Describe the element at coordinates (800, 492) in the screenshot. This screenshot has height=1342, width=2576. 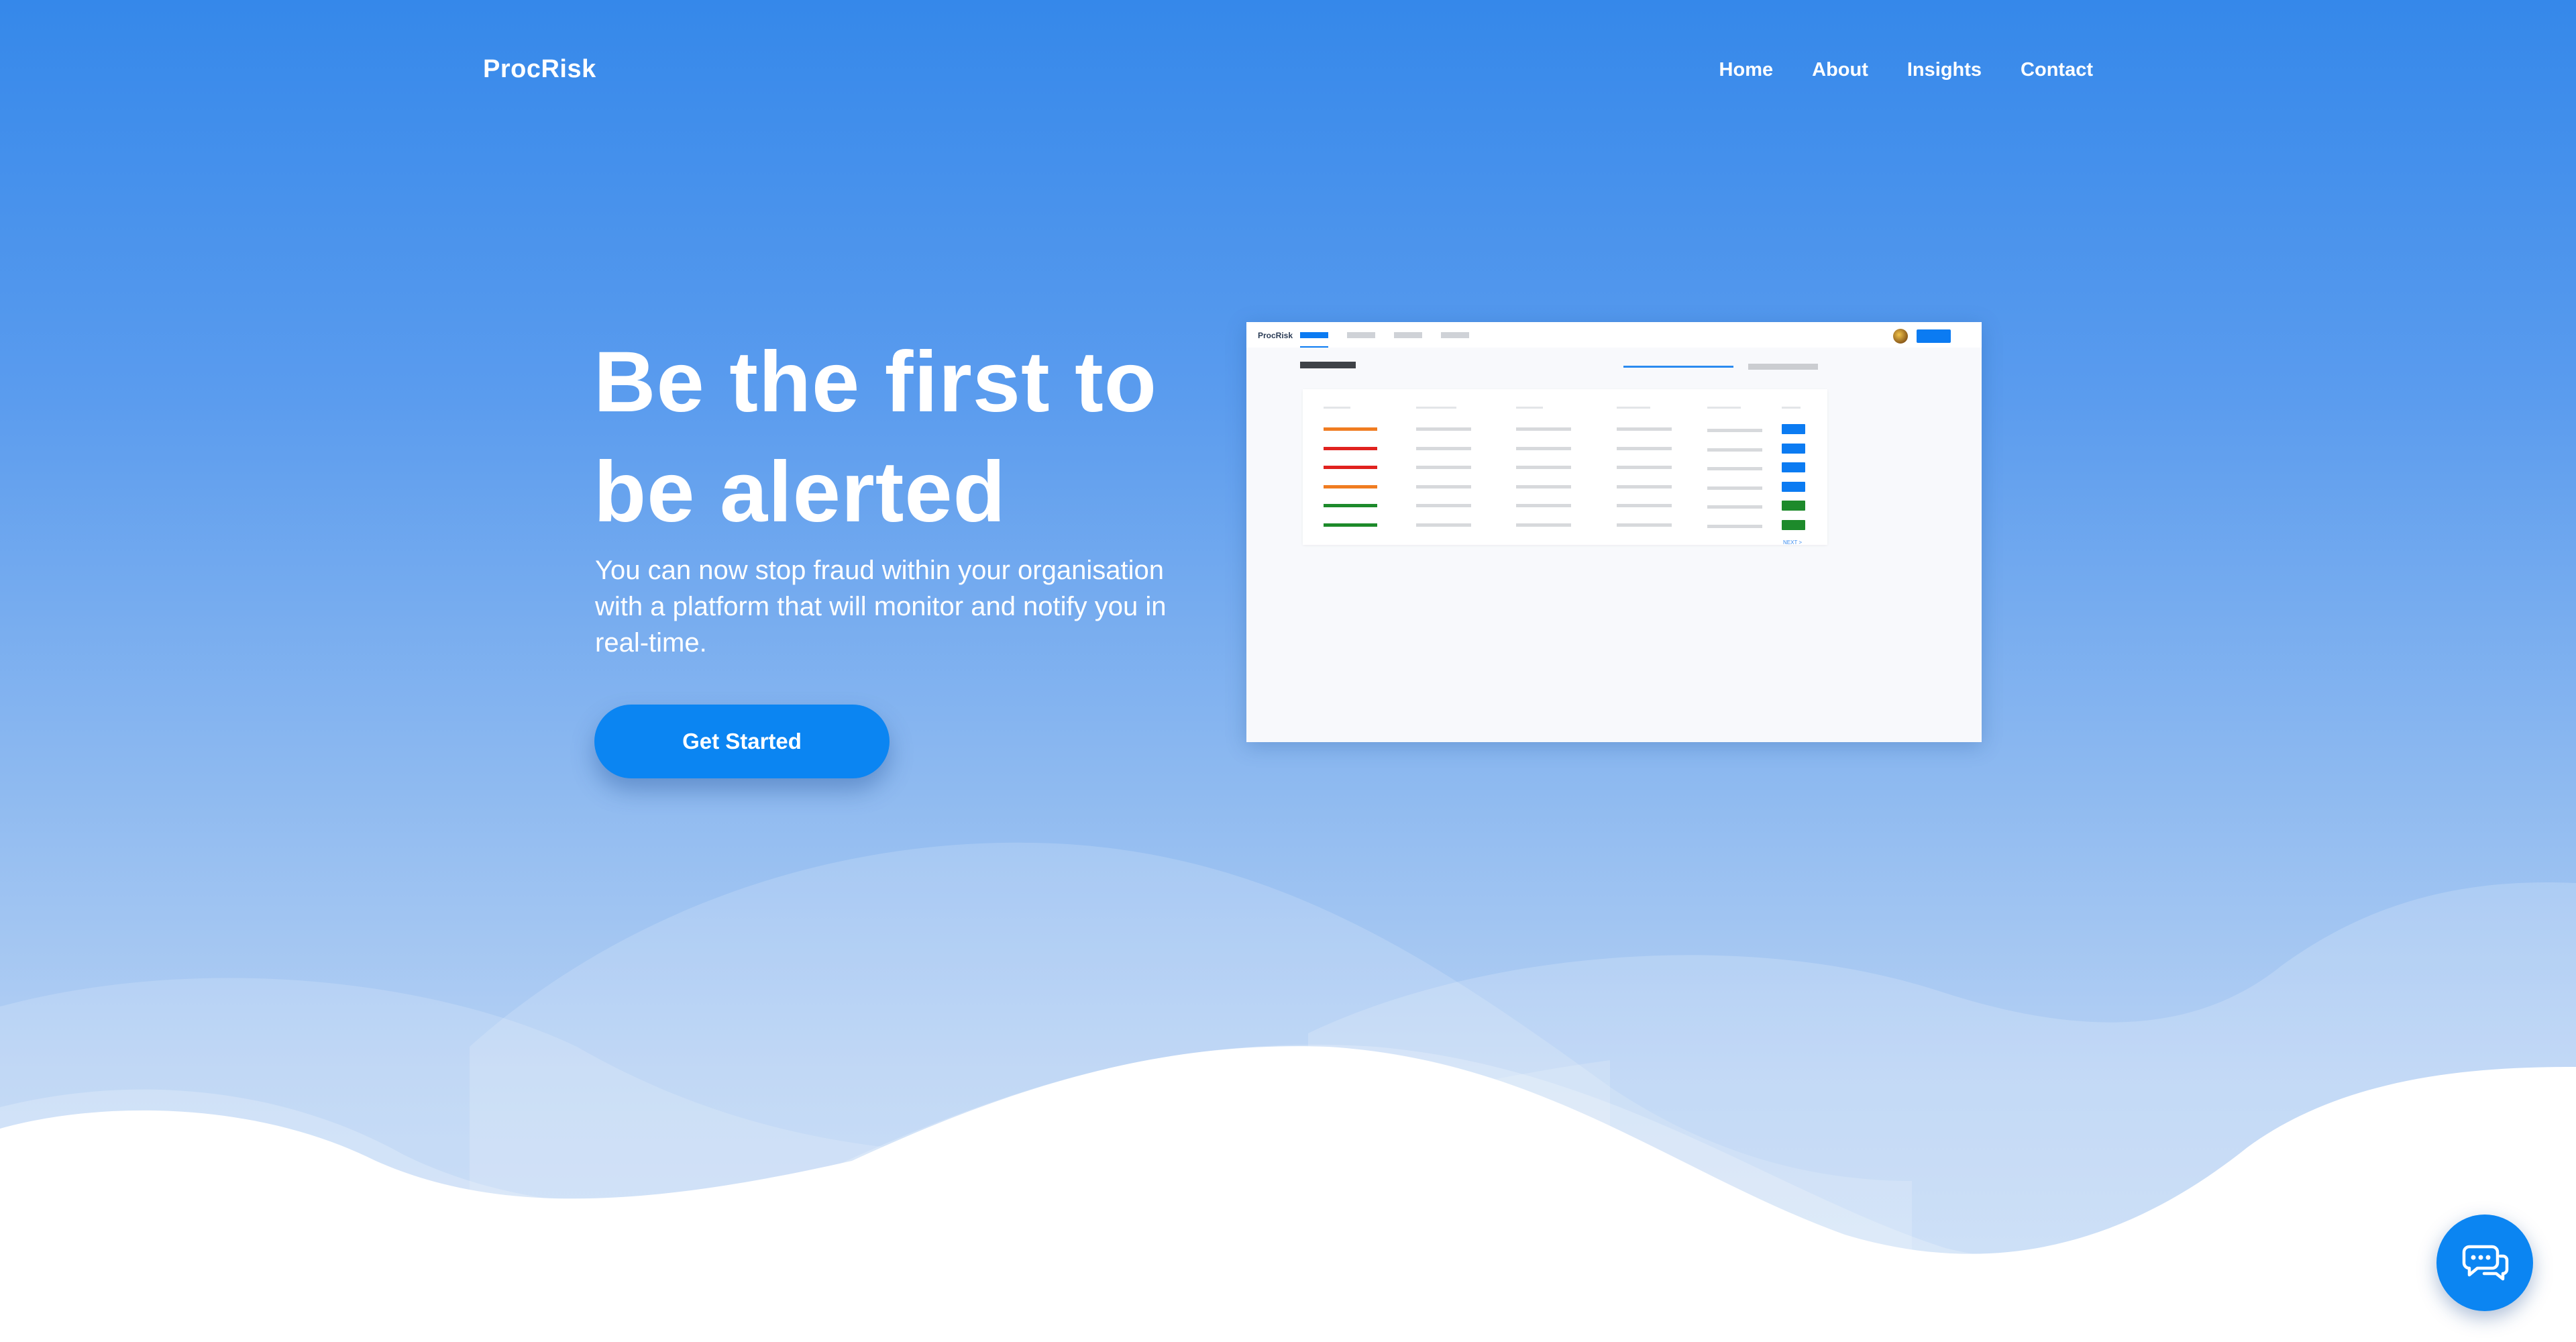
I see `hero-title-line2: be alerted` at that location.